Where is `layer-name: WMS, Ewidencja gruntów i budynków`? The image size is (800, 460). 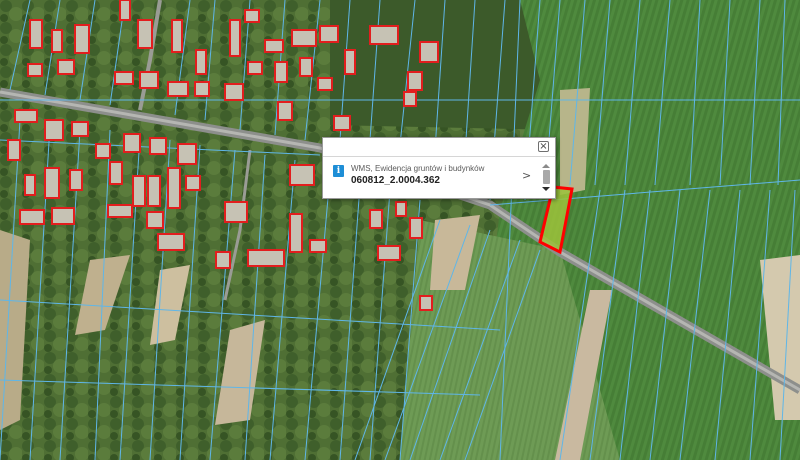
layer-name: WMS, Ewidencja gruntów i budynków is located at coordinates (418, 168).